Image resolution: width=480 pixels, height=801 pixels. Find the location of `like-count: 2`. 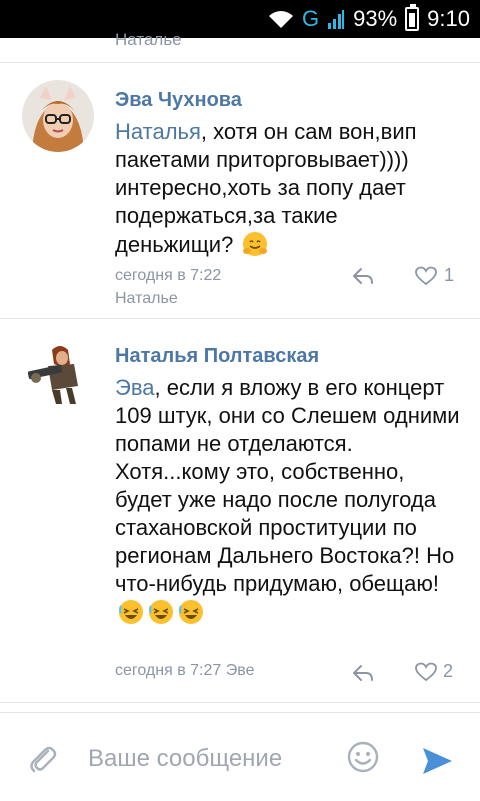

like-count: 2 is located at coordinates (448, 671).